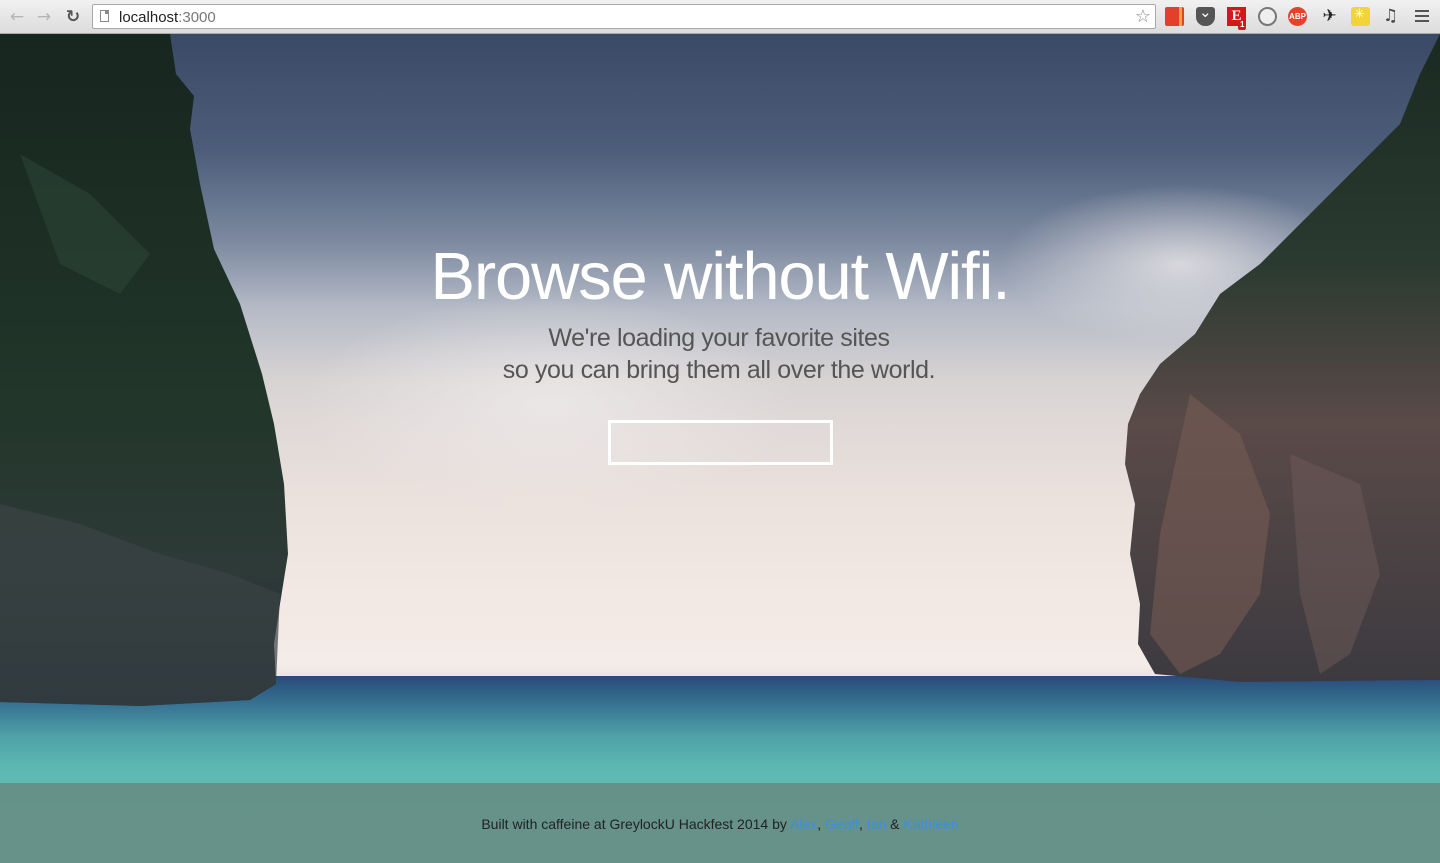  I want to click on bookmarks-extension-icon, so click(1174, 16).